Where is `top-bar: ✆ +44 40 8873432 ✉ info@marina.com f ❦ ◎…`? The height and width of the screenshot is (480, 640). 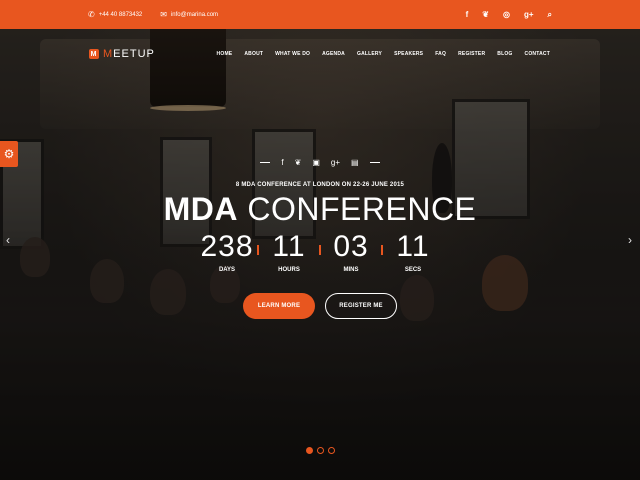
top-bar: ✆ +44 40 8873432 ✉ info@marina.com f ❦ ◎… is located at coordinates (320, 14).